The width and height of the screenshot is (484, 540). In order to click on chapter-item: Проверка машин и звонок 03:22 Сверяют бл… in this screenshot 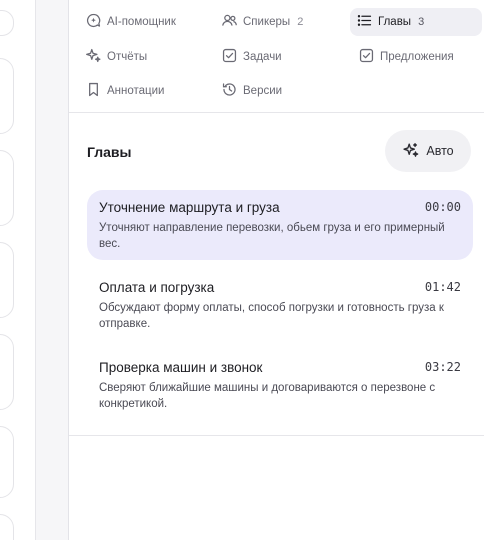, I will do `click(280, 385)`.